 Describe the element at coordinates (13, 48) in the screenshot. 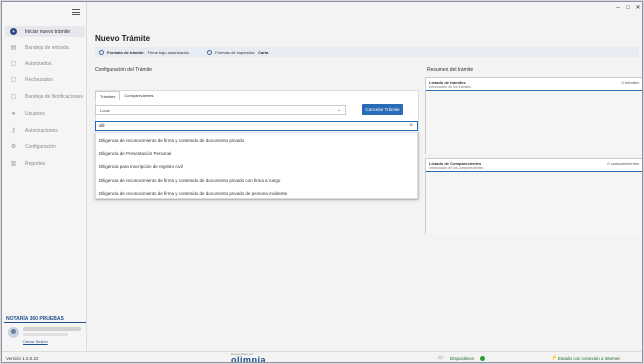

I see `inbox-icon: ▤` at that location.